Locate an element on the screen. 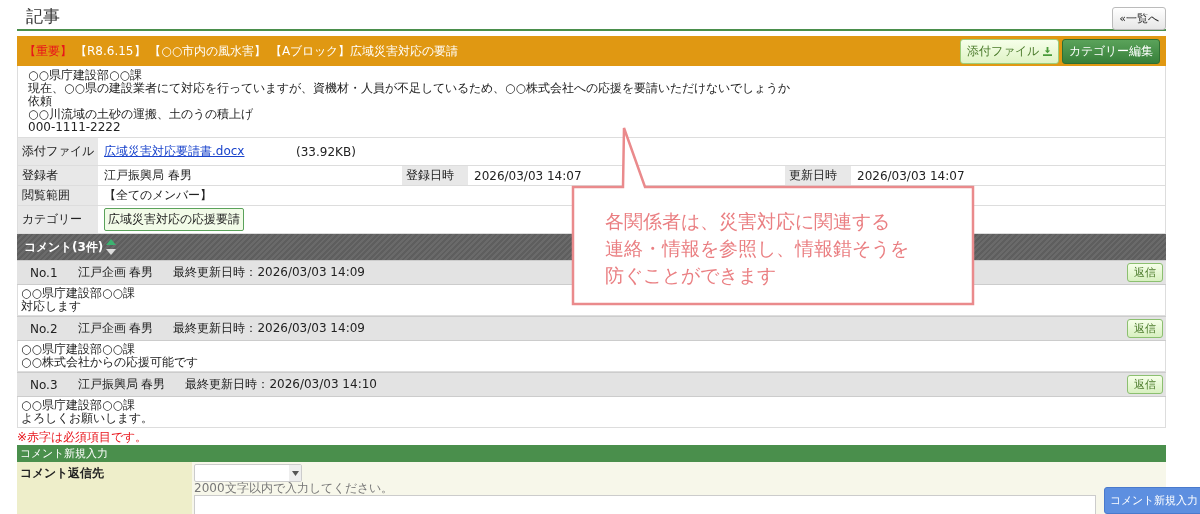  comment-number: No.1 is located at coordinates (44, 272).